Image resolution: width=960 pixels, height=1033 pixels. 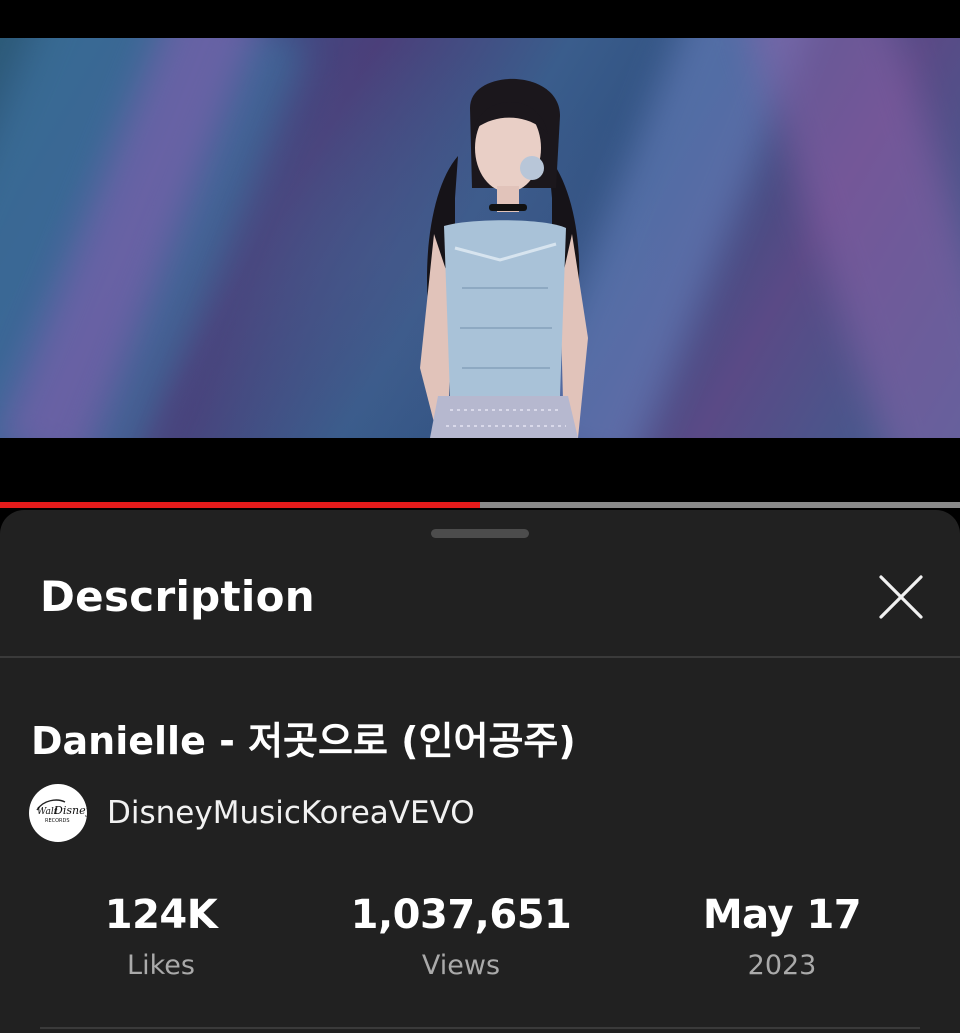 I want to click on disney-records-logo: Walt Disney RECORDS, so click(x=61, y=811).